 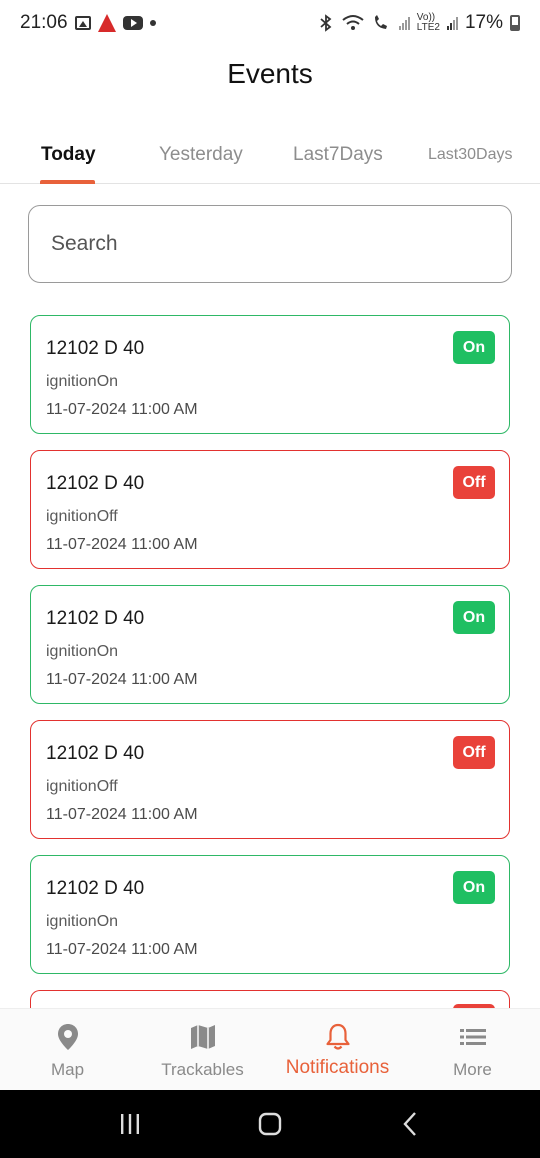 I want to click on battery-icon, so click(x=515, y=23).